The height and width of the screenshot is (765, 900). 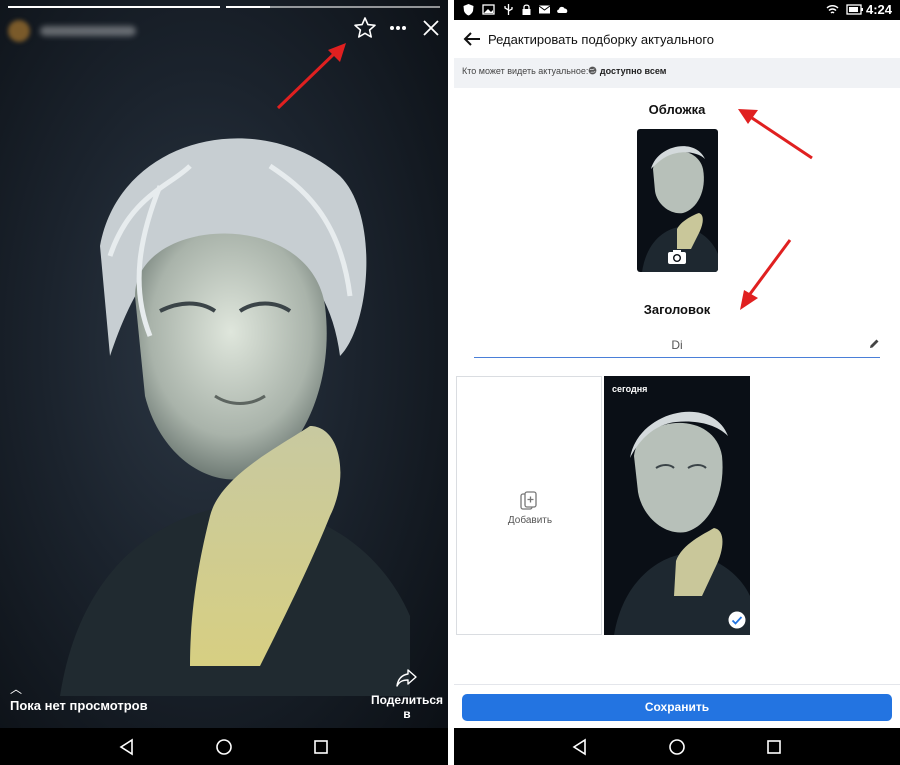 I want to click on cloud-icon, so click(x=562, y=9).